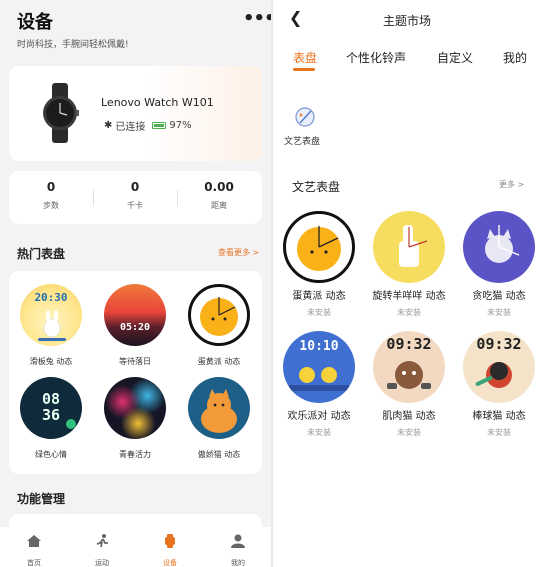 This screenshot has width=540, height=567. Describe the element at coordinates (305, 57) in the screenshot. I see `tab-watchface: 表盘` at that location.